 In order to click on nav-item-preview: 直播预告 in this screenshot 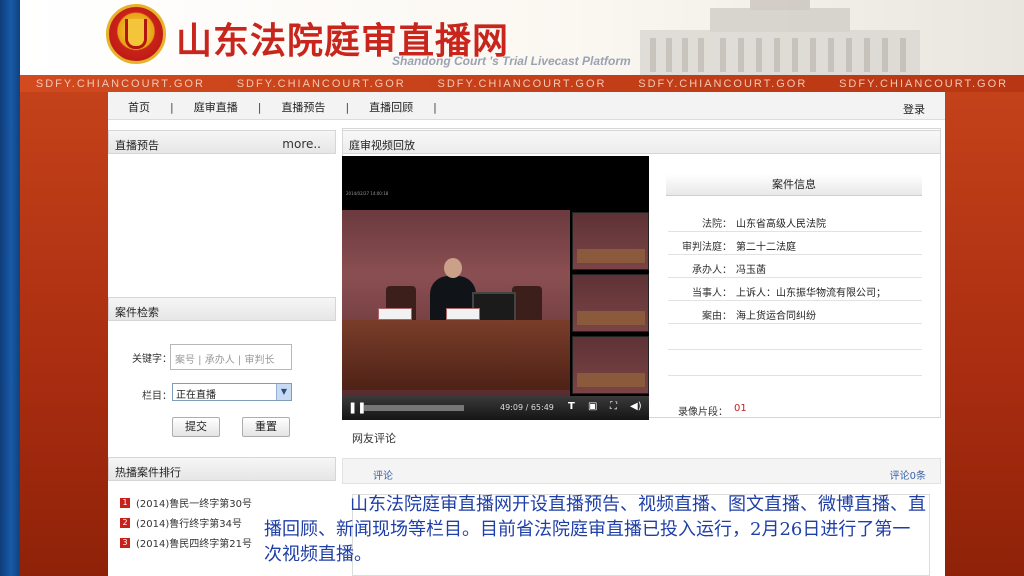, I will do `click(303, 107)`.